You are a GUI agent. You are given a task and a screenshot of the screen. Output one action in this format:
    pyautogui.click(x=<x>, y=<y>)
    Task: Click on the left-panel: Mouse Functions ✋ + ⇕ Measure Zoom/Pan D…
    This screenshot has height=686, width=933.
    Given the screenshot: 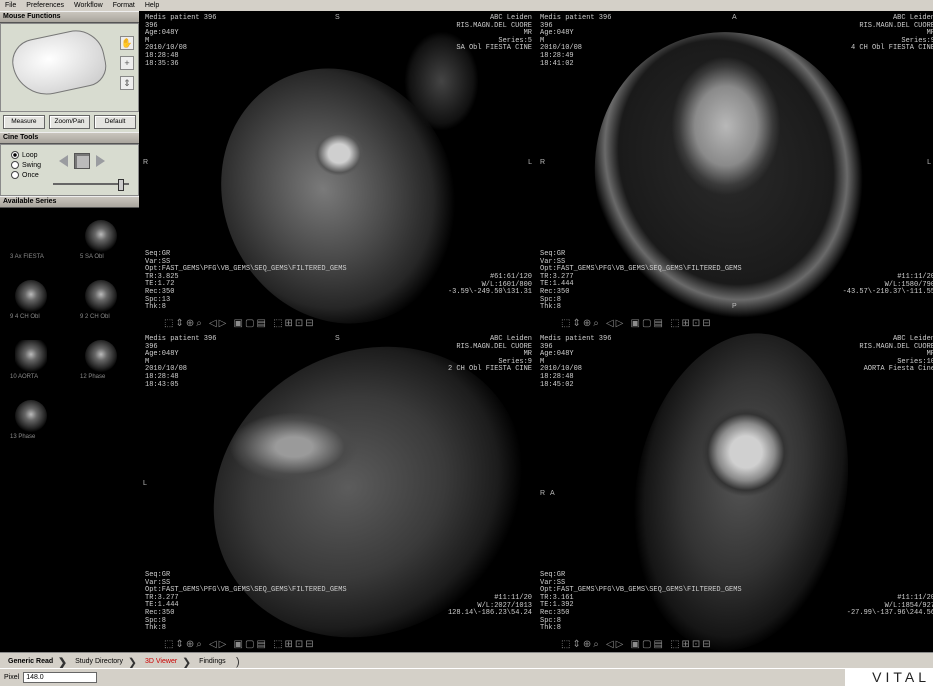 What is the action you would take?
    pyautogui.click(x=69, y=344)
    